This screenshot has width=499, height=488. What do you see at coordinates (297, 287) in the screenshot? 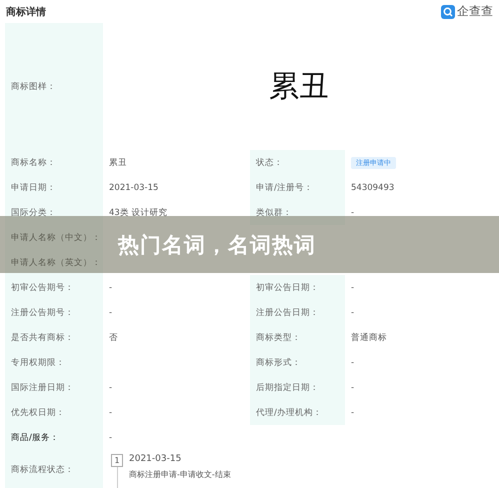
I see `label-cell: 初审公告日期：` at bounding box center [297, 287].